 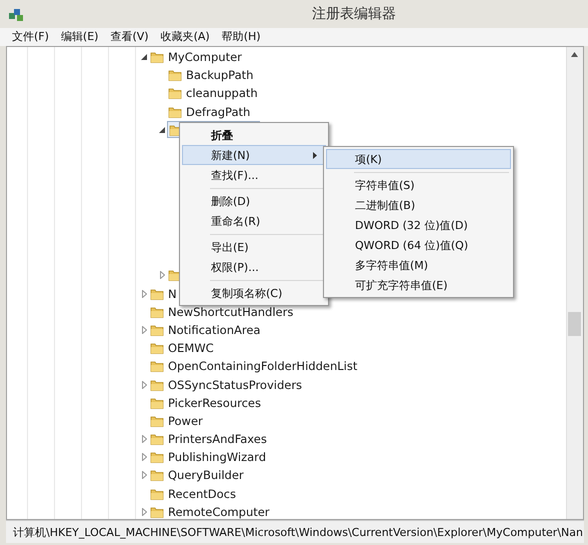 What do you see at coordinates (185, 37) in the screenshot?
I see `menu-bar-item: 收藏夹(A)` at bounding box center [185, 37].